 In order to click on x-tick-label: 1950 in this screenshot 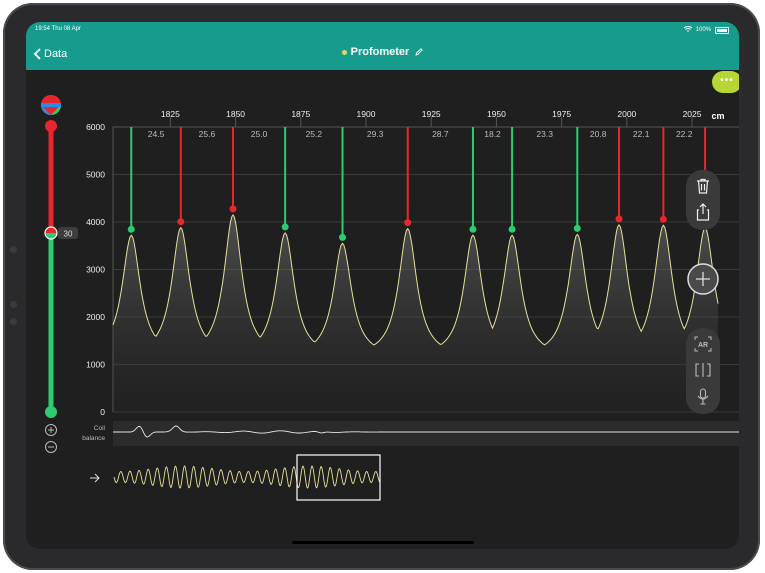, I will do `click(496, 114)`.